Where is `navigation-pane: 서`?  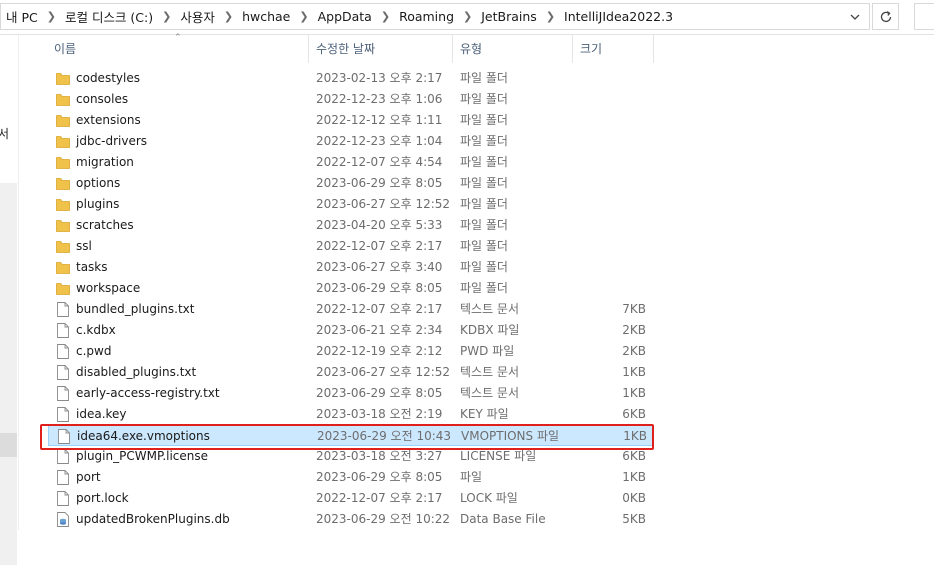
navigation-pane: 서 is located at coordinates (9, 300).